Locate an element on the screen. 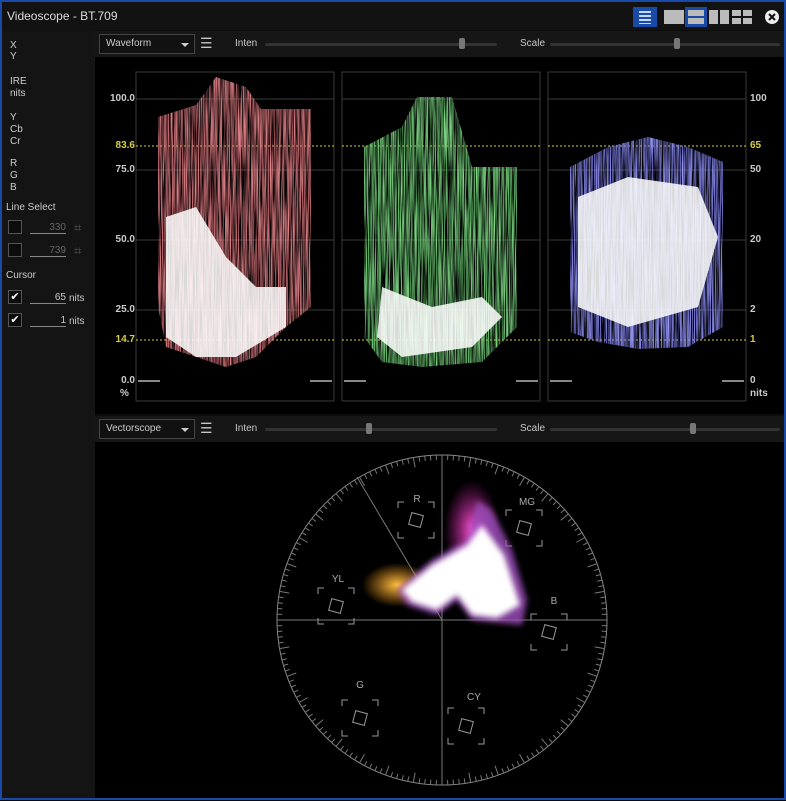 The width and height of the screenshot is (786, 801). waveform-right-tick: 100 is located at coordinates (758, 98).